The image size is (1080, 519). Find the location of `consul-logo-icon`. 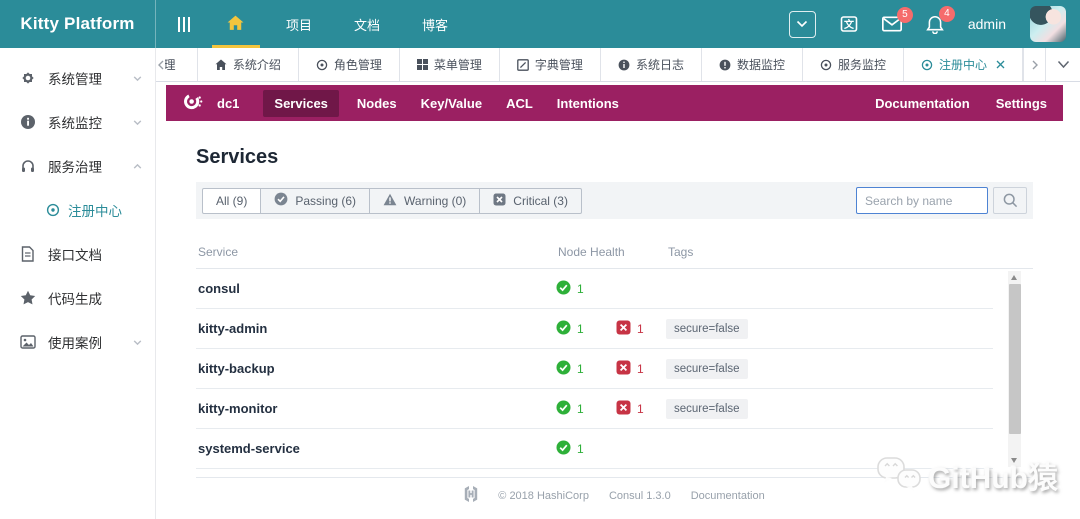

consul-logo-icon is located at coordinates (192, 103).